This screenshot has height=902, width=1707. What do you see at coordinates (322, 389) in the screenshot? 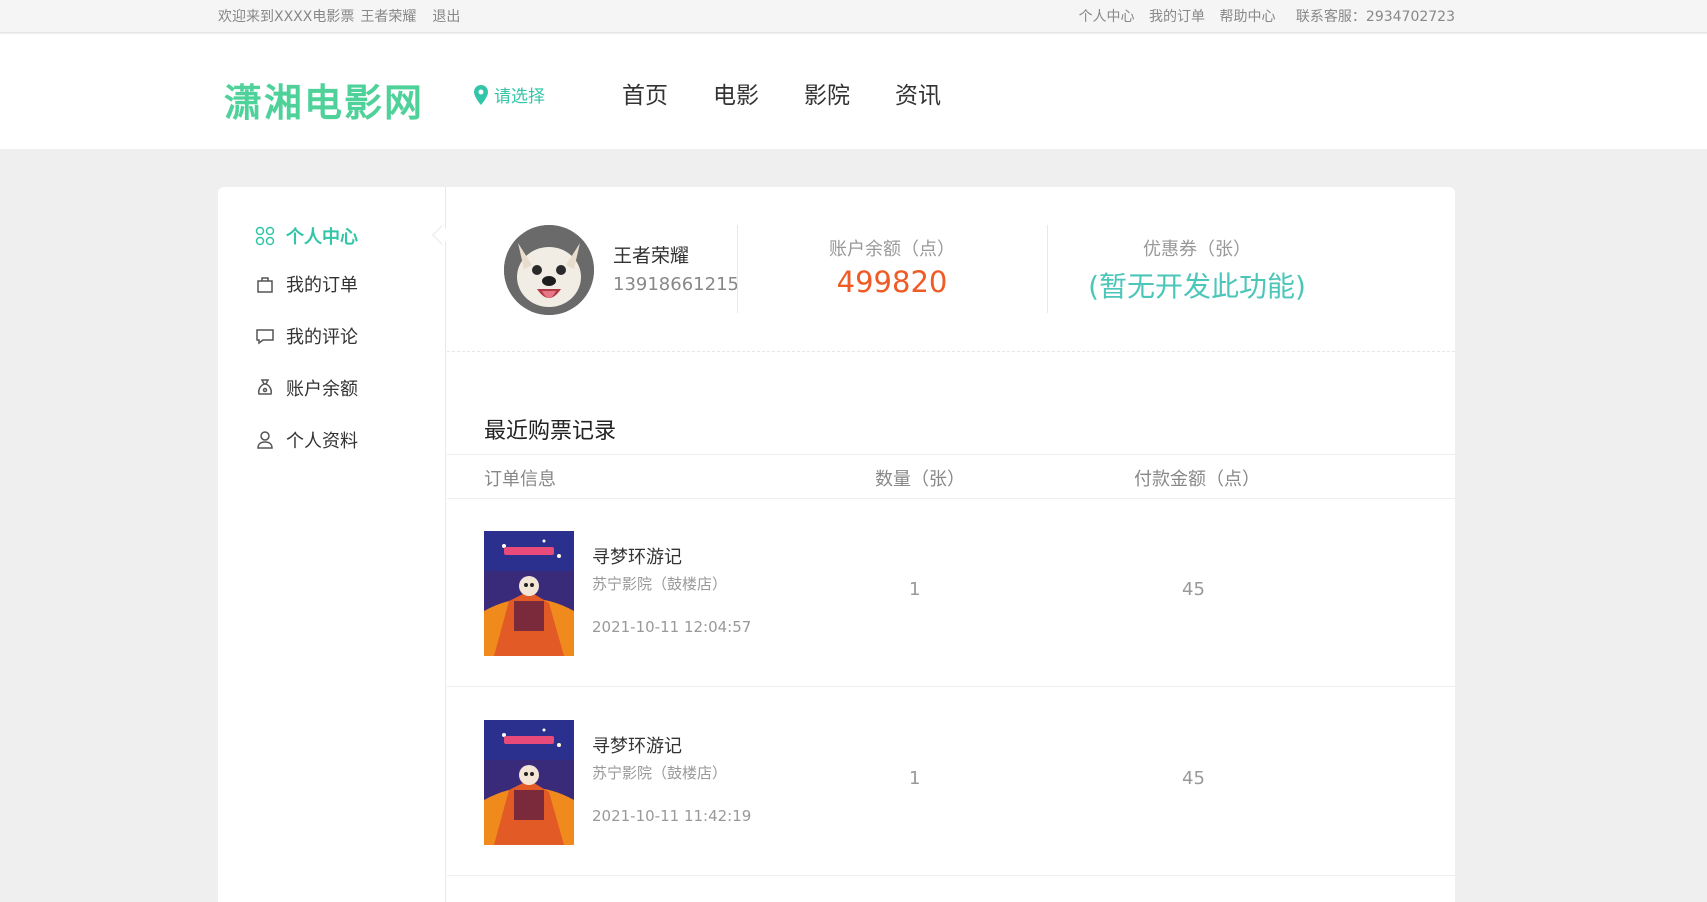
I see `sidebar-item-label: 账户余额` at bounding box center [322, 389].